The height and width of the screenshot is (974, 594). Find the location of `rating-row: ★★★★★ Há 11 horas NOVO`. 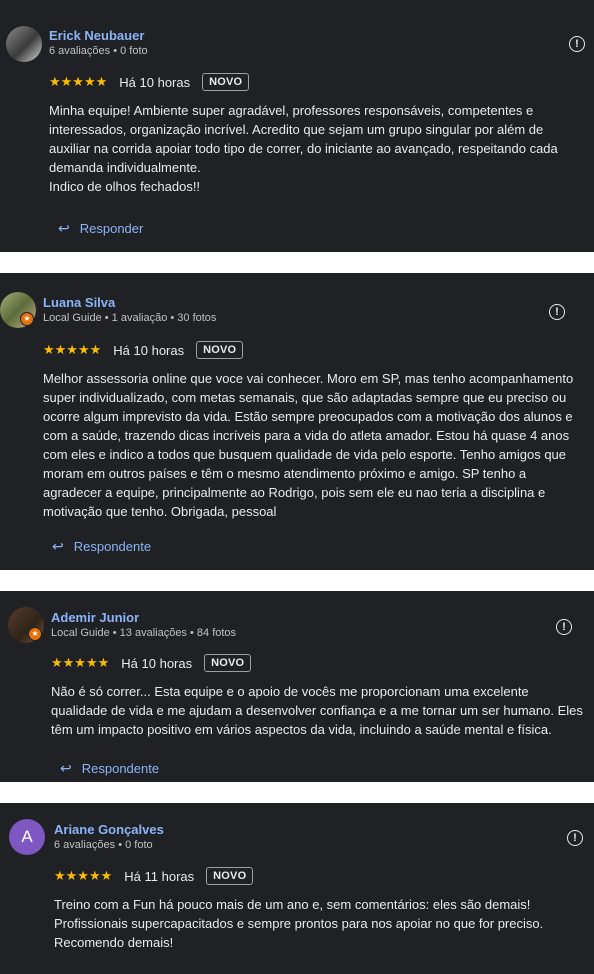

rating-row: ★★★★★ Há 11 horas NOVO is located at coordinates (154, 876).